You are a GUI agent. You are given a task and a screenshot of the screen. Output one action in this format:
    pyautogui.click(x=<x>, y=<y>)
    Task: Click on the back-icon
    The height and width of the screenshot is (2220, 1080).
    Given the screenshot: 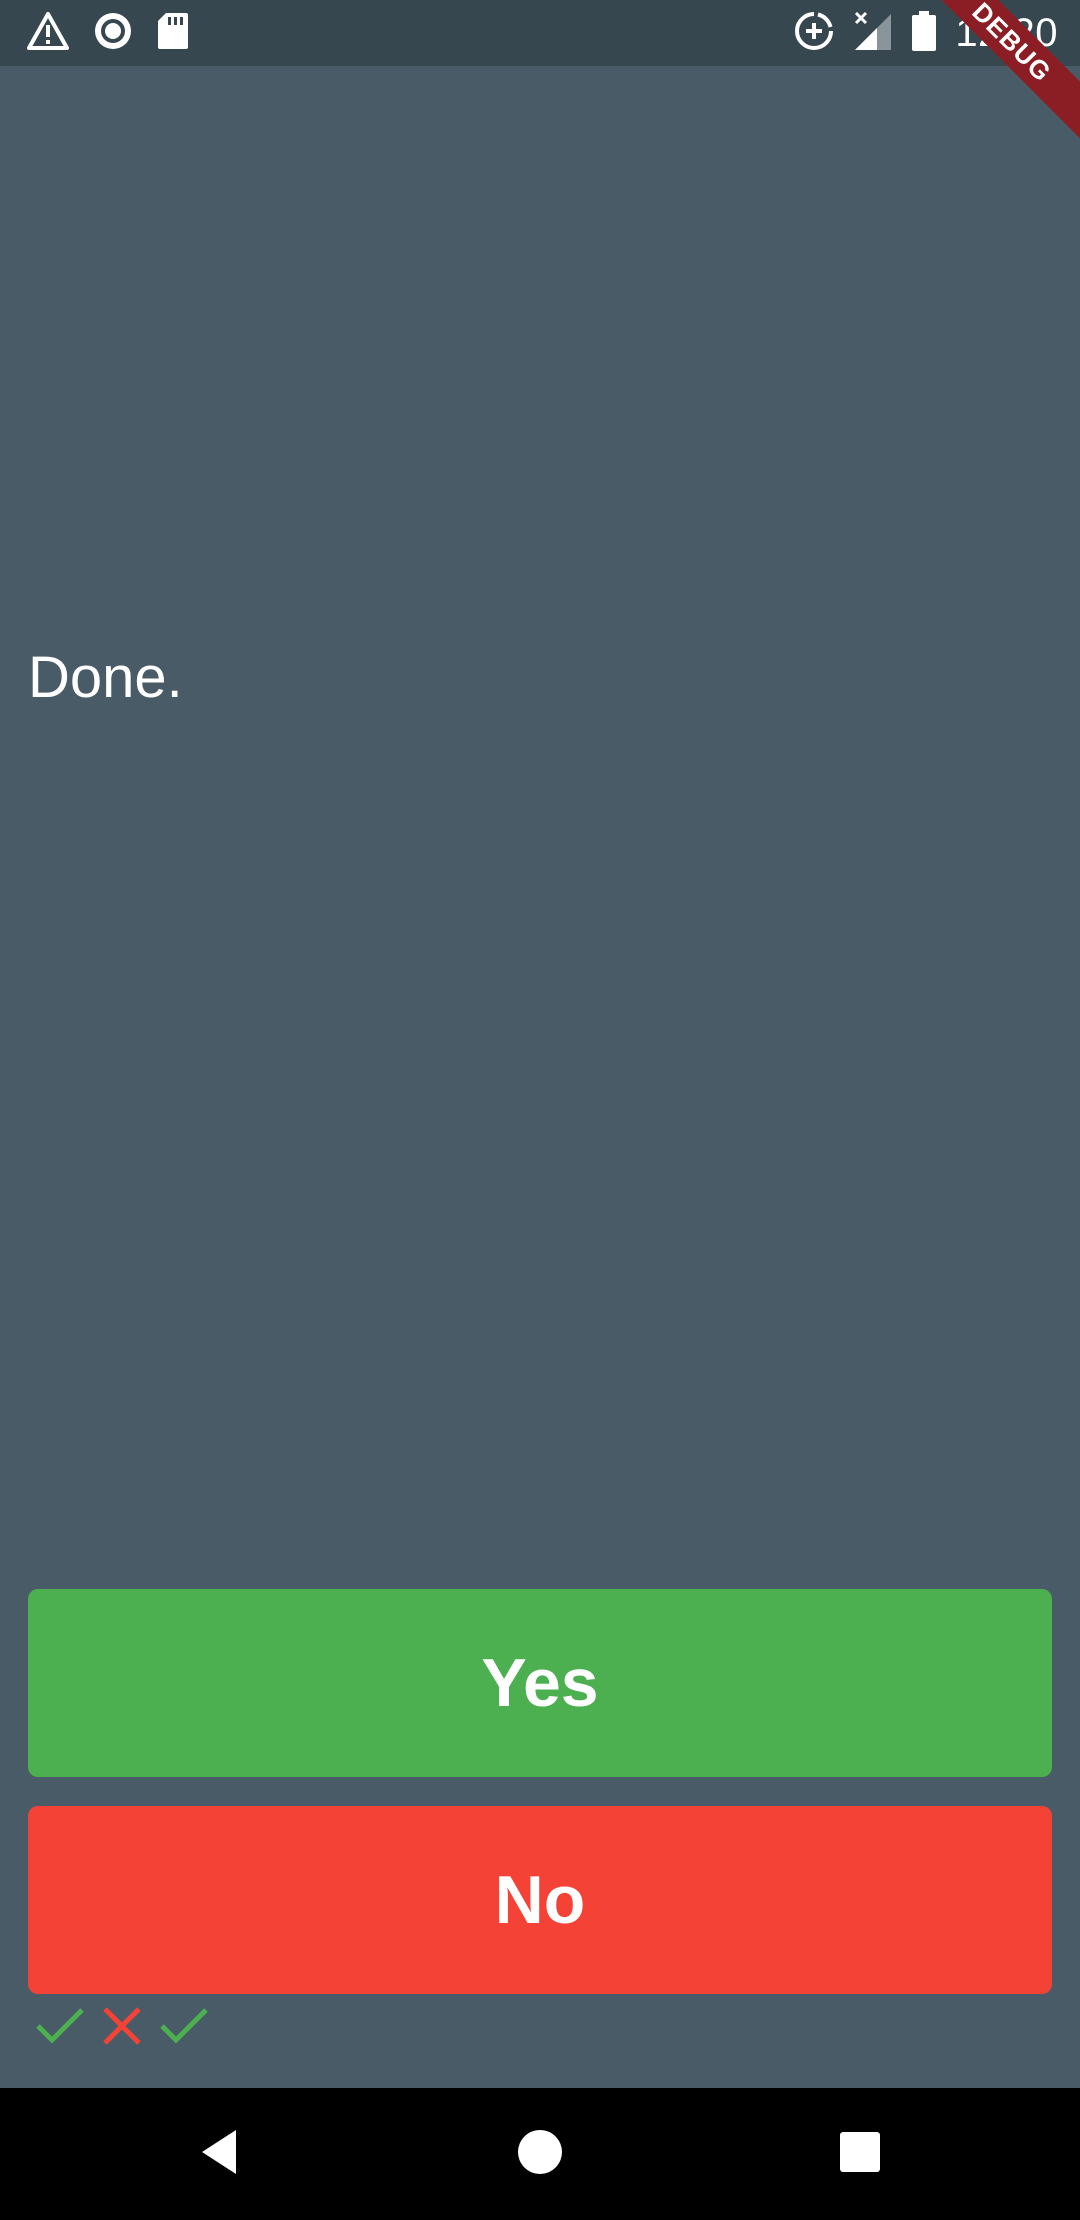 What is the action you would take?
    pyautogui.click(x=220, y=2154)
    